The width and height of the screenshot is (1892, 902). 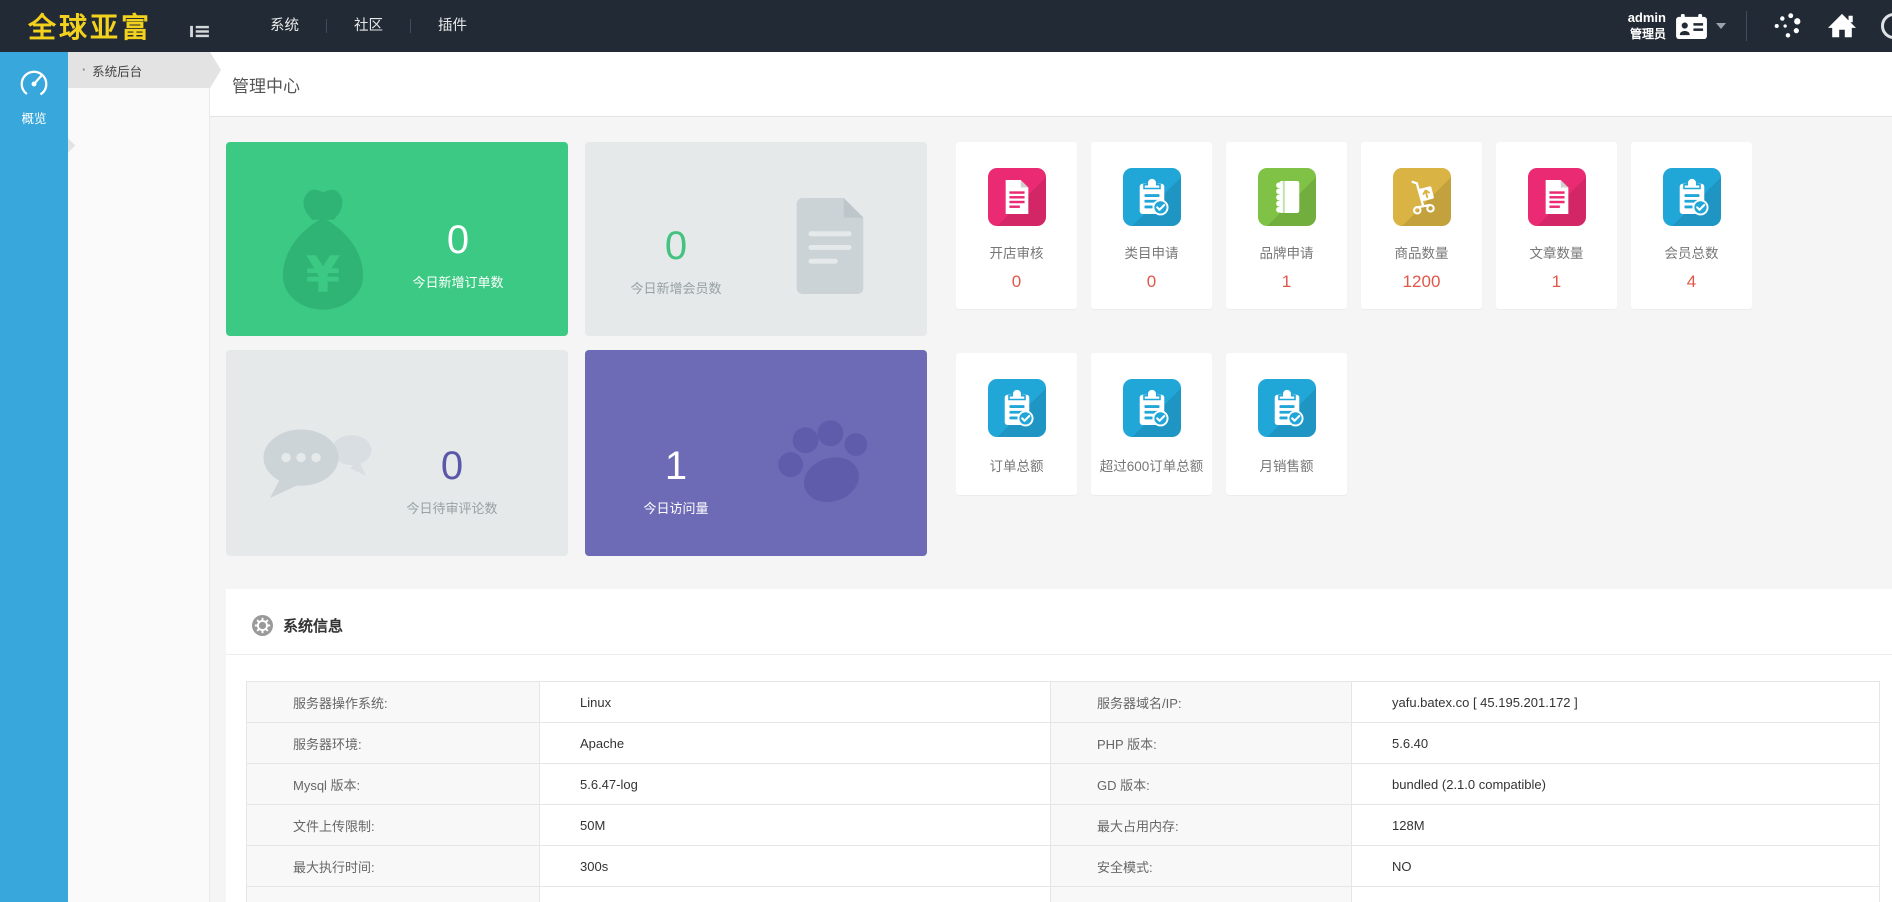 What do you see at coordinates (946, 26) in the screenshot?
I see `top-navbar: 全球亚富 系统 社区 插件 admin 管理员` at bounding box center [946, 26].